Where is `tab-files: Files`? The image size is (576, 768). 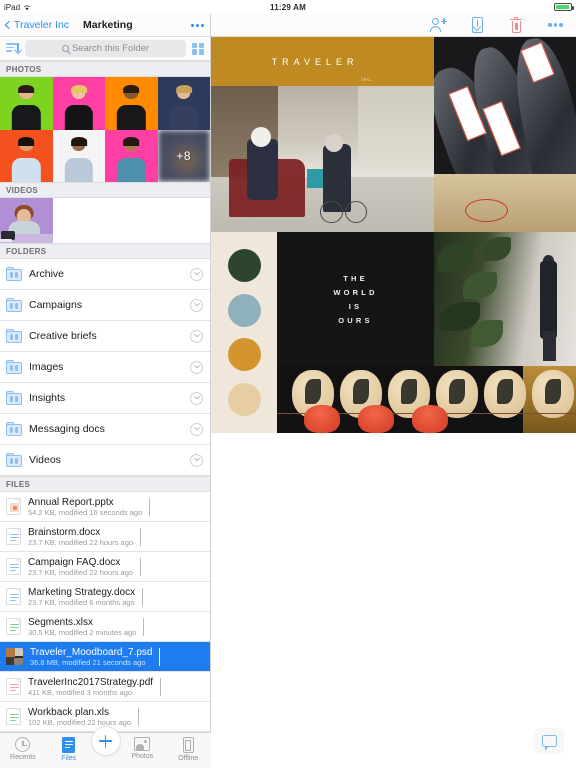
tab-files: Files is located at coordinates (69, 747).